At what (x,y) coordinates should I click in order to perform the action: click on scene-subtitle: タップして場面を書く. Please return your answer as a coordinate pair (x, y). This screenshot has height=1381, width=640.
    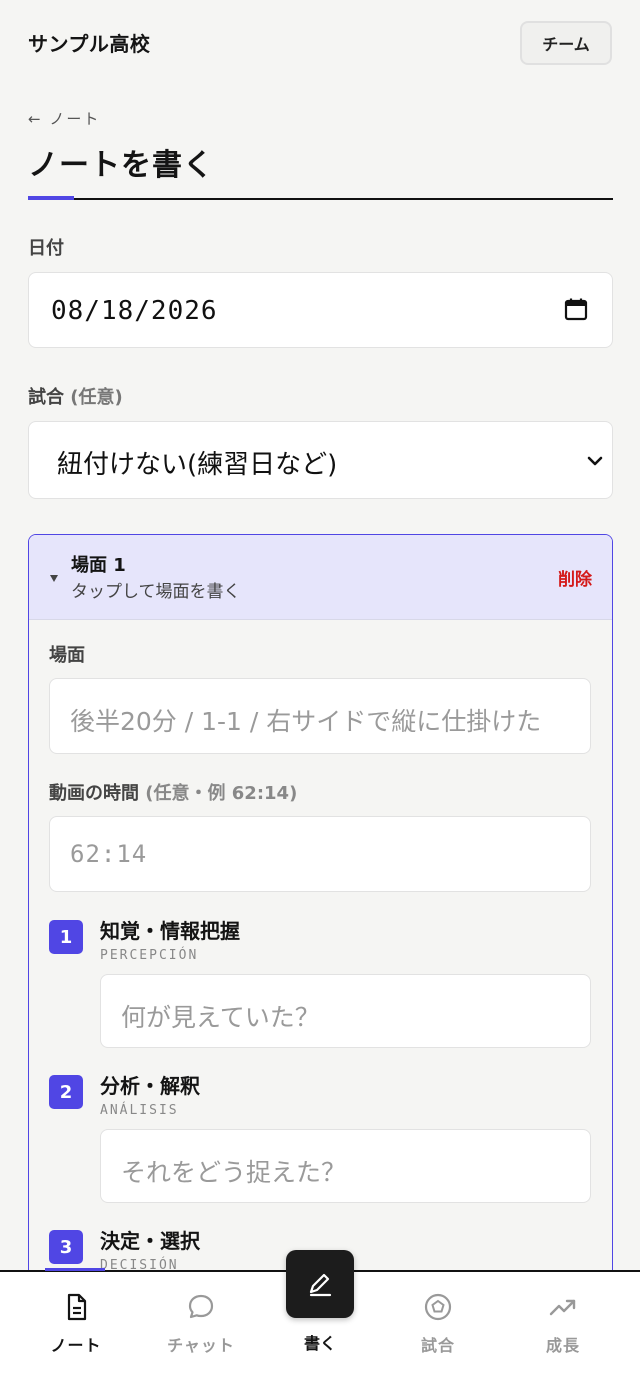
    Looking at the image, I should click on (156, 592).